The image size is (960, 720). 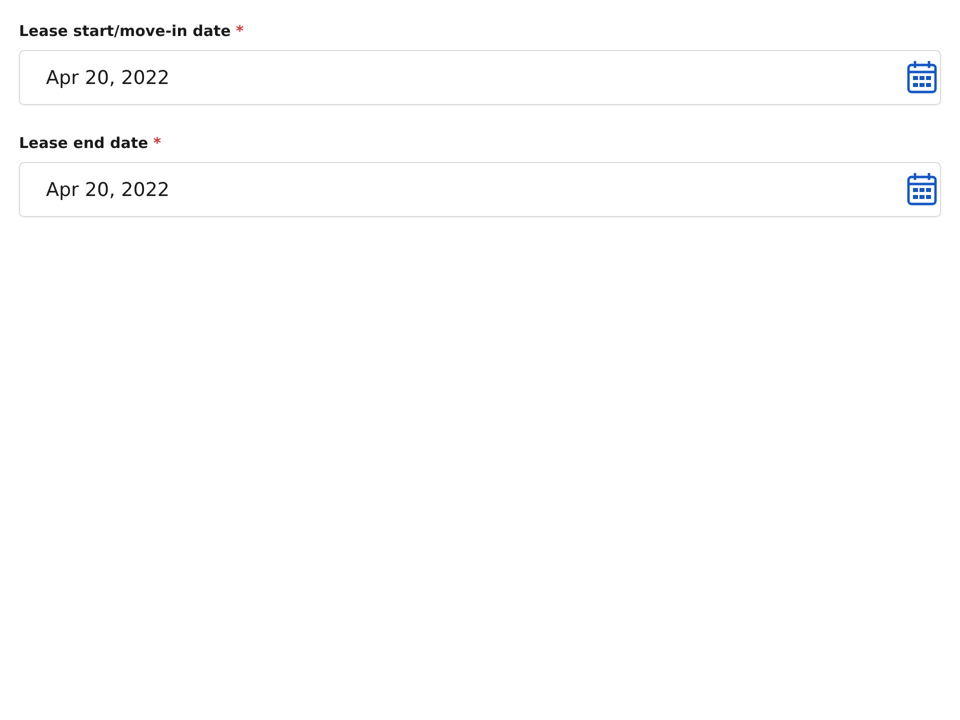 I want to click on field-label: Lease end date, so click(x=83, y=143).